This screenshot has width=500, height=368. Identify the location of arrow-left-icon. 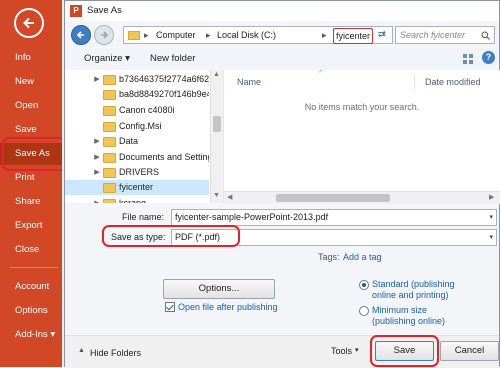
(80, 35).